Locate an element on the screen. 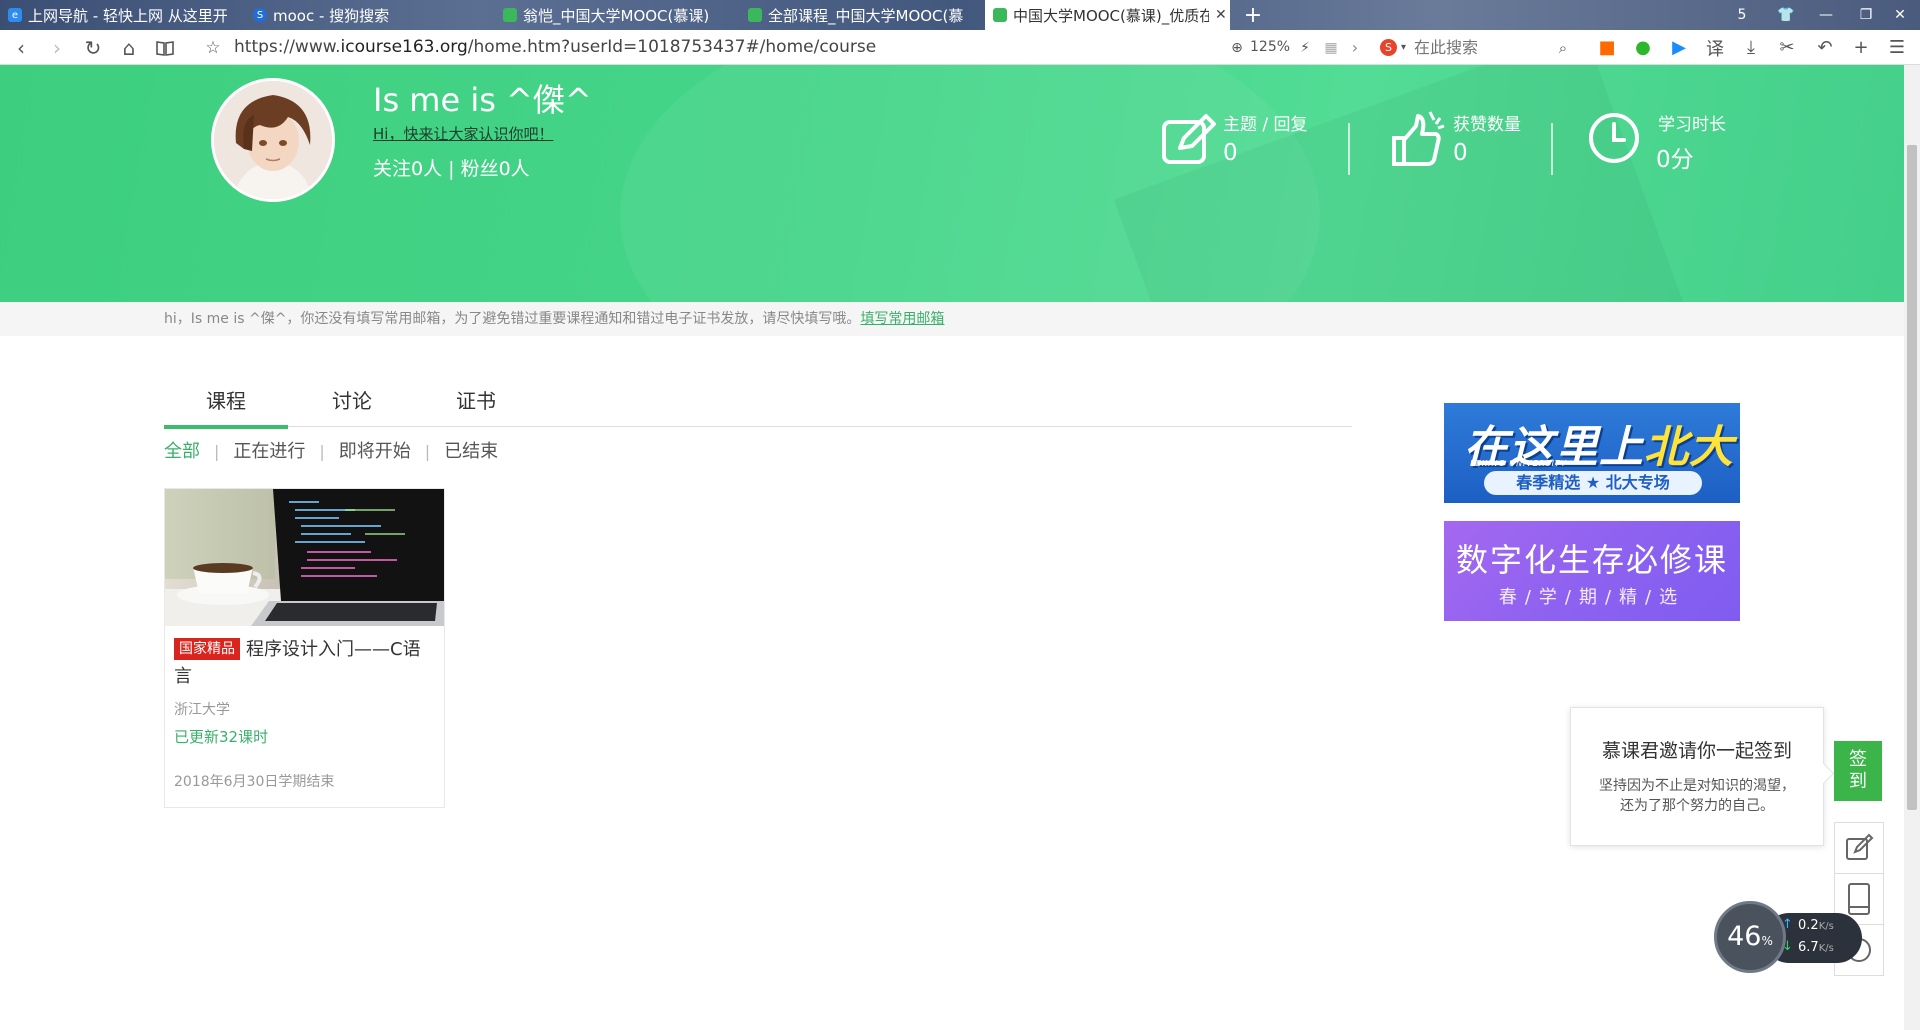  wechat-icon: ● is located at coordinates (1643, 47).